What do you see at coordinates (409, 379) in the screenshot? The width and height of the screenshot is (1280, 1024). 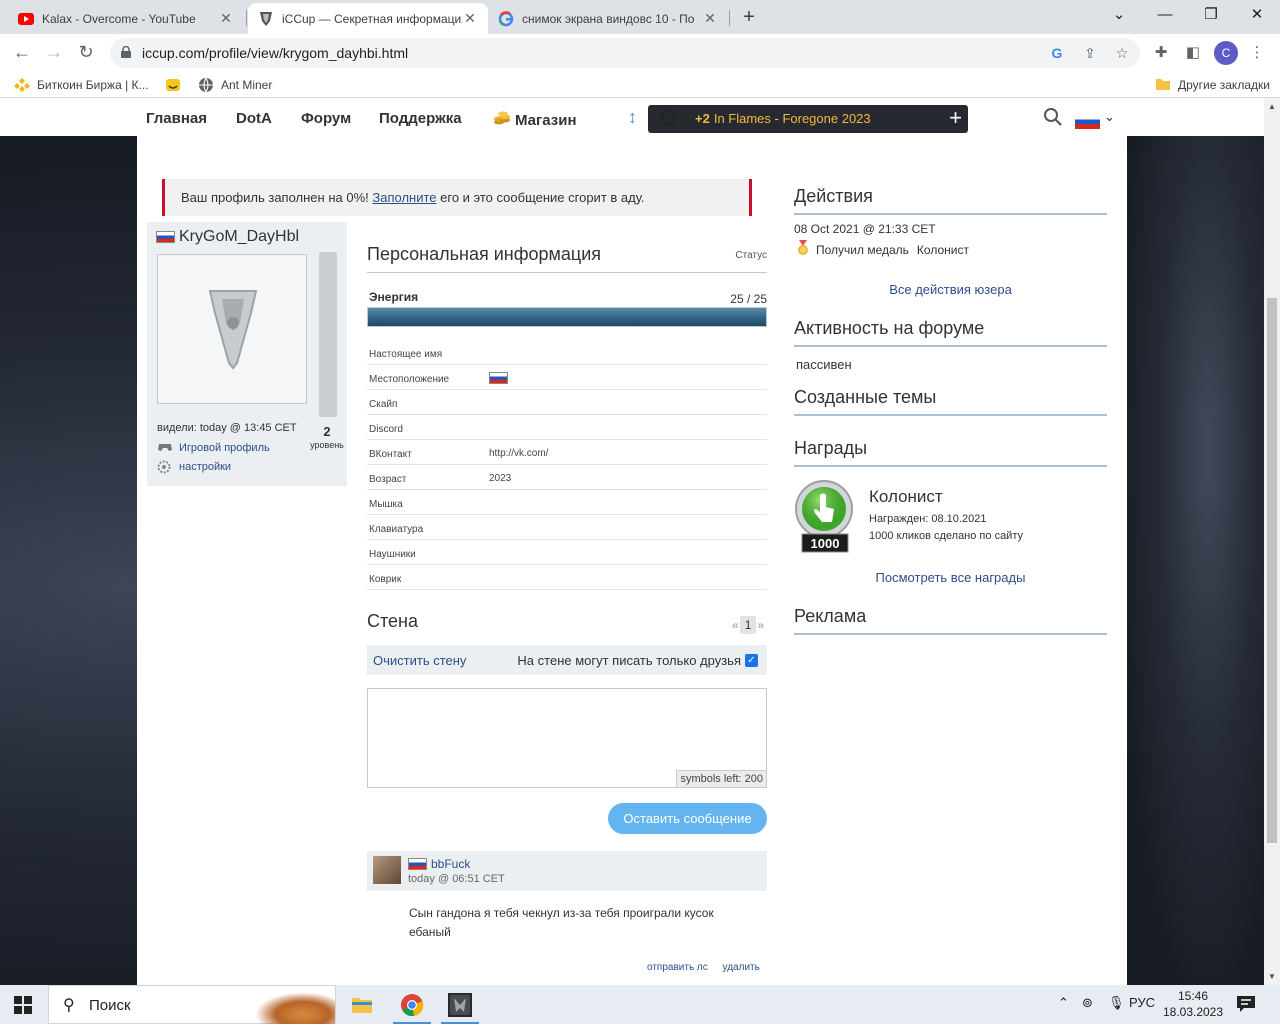 I see `info-key: Местоположение` at bounding box center [409, 379].